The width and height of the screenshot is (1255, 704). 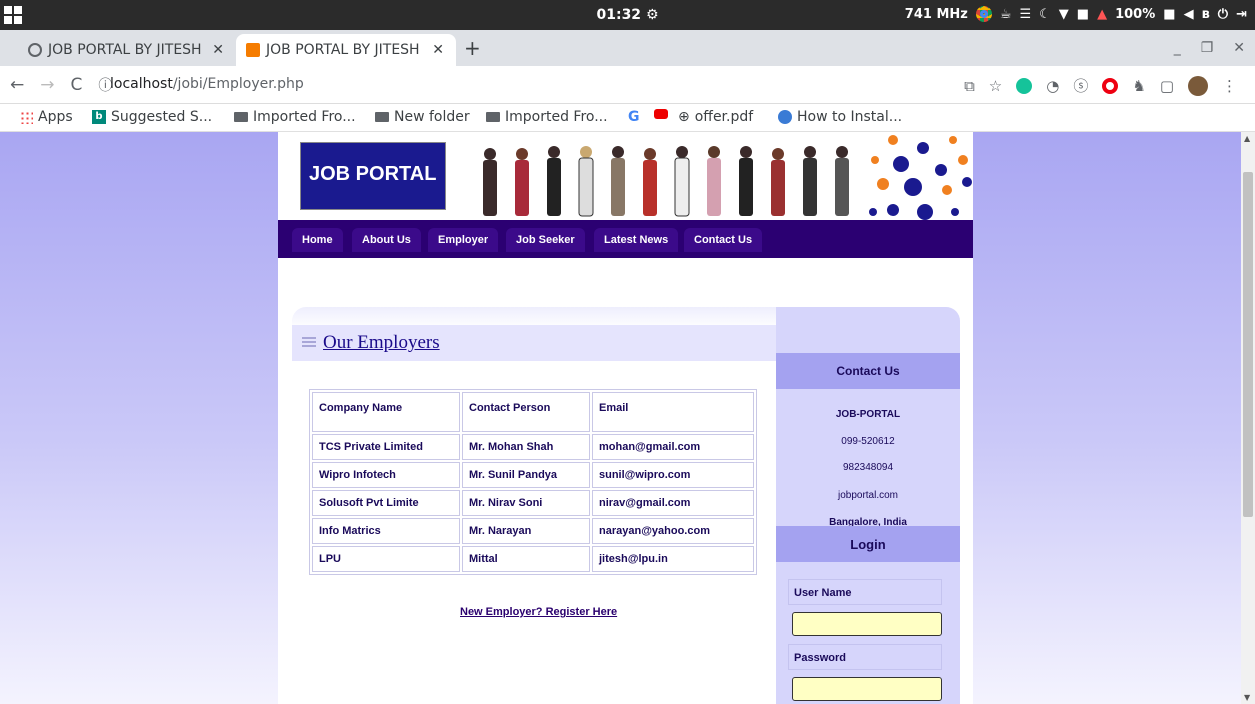 What do you see at coordinates (1207, 48) in the screenshot?
I see `restore-icon: ❐` at bounding box center [1207, 48].